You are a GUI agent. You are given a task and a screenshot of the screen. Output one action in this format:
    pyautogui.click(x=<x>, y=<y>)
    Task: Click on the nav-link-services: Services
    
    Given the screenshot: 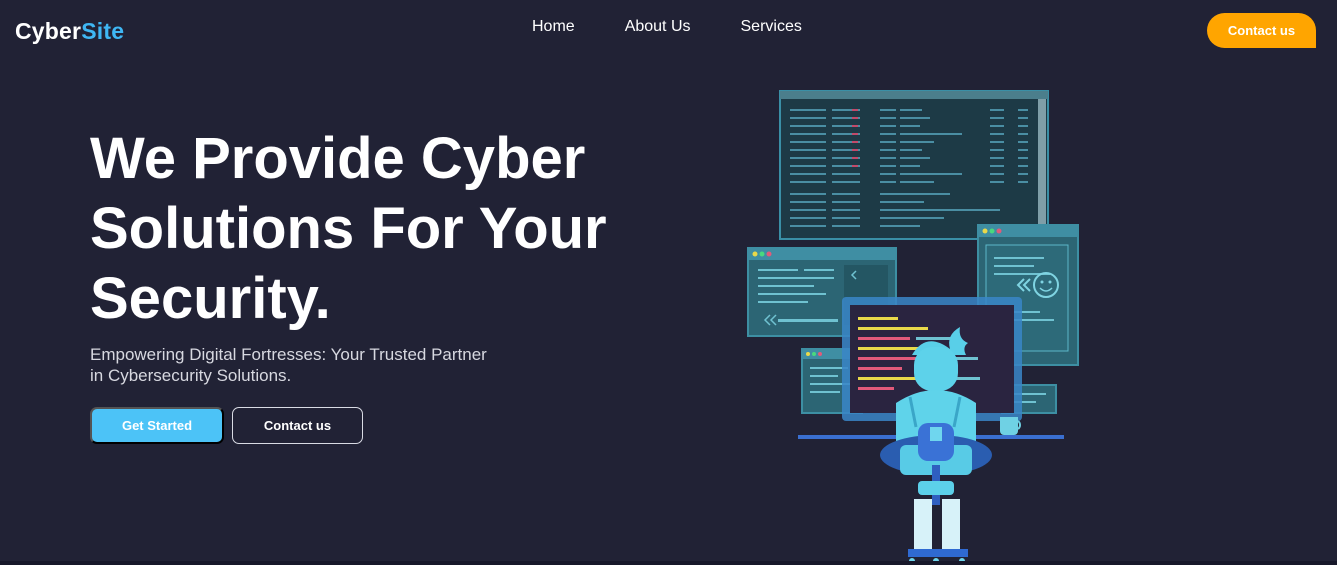 What is the action you would take?
    pyautogui.click(x=771, y=27)
    